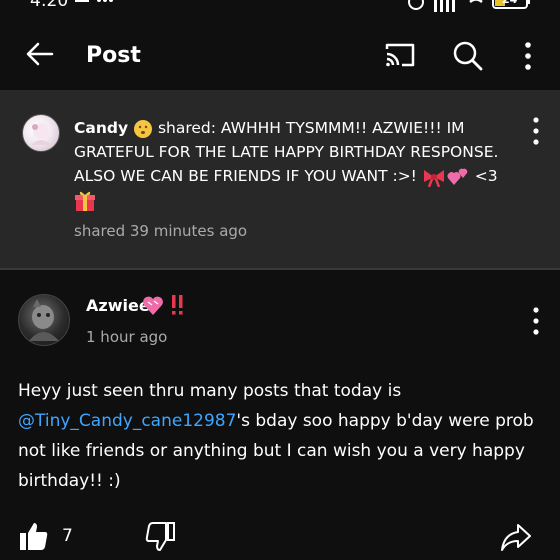 Image resolution: width=560 pixels, height=560 pixels. I want to click on smiling-face-emoji-icon, so click(143, 128).